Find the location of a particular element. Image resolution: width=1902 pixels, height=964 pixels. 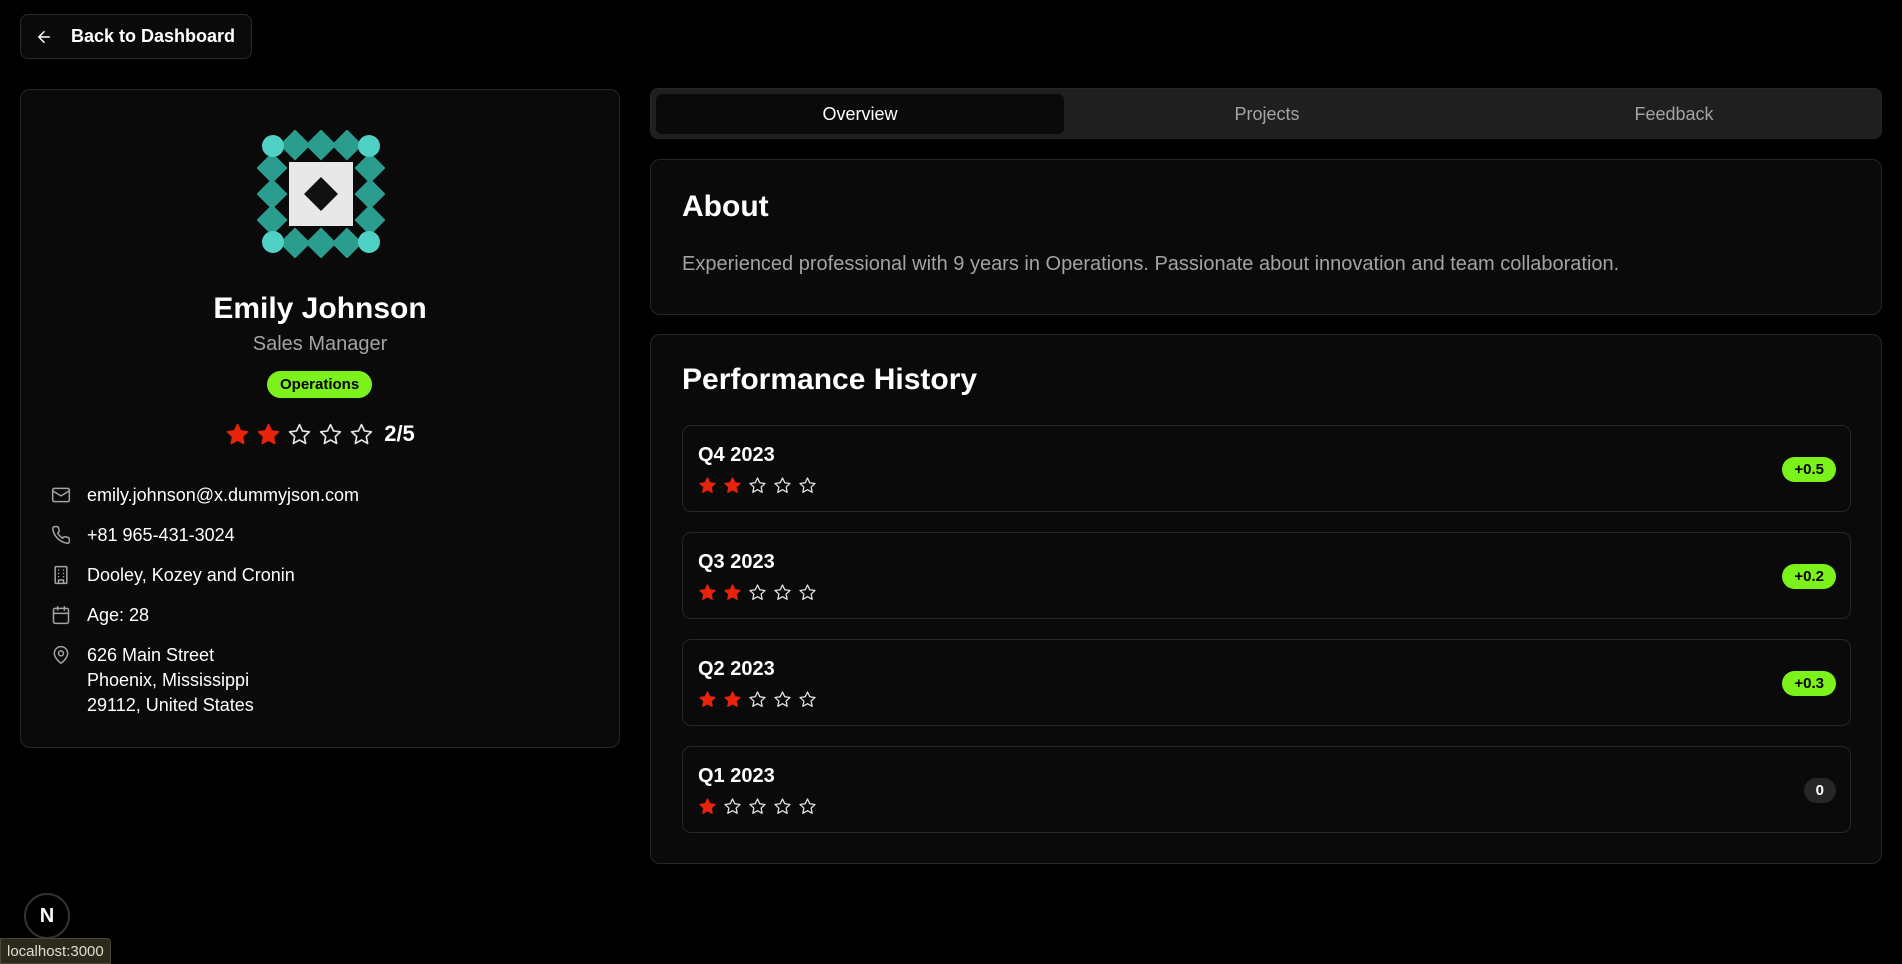

age-text: Age: 28 is located at coordinates (118, 615).